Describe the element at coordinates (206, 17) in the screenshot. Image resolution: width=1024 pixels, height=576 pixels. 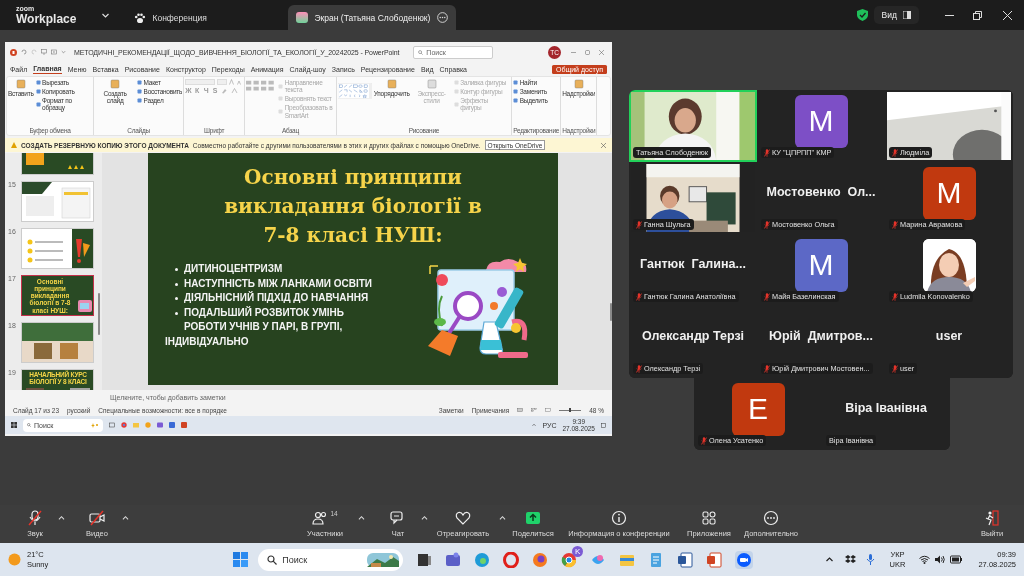
I see `meeting-tab: Конференция` at that location.